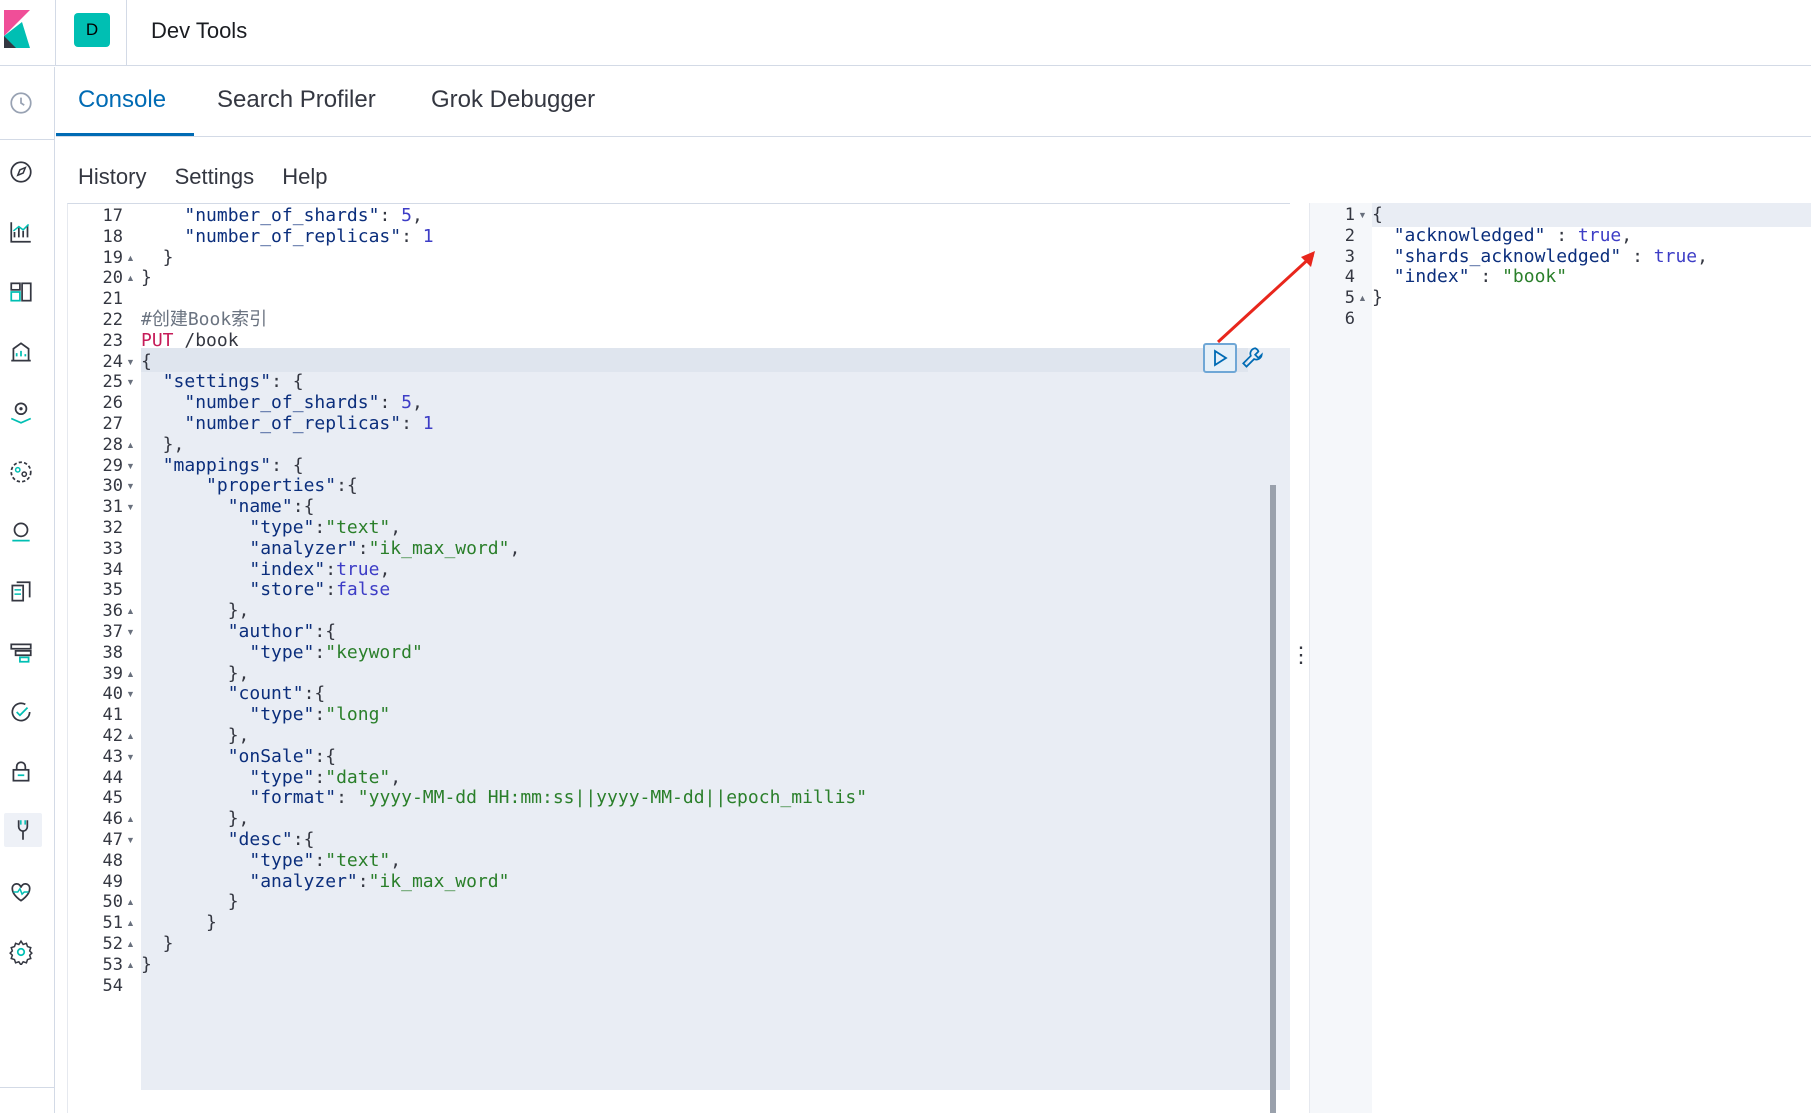  Describe the element at coordinates (122, 100) in the screenshot. I see `tab-console: Console` at that location.